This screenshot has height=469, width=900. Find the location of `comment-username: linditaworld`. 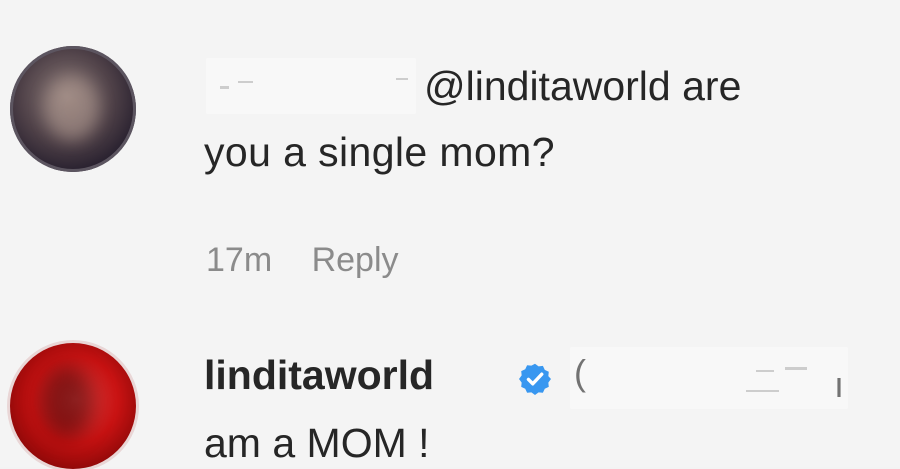

comment-username: linditaworld is located at coordinates (319, 375).